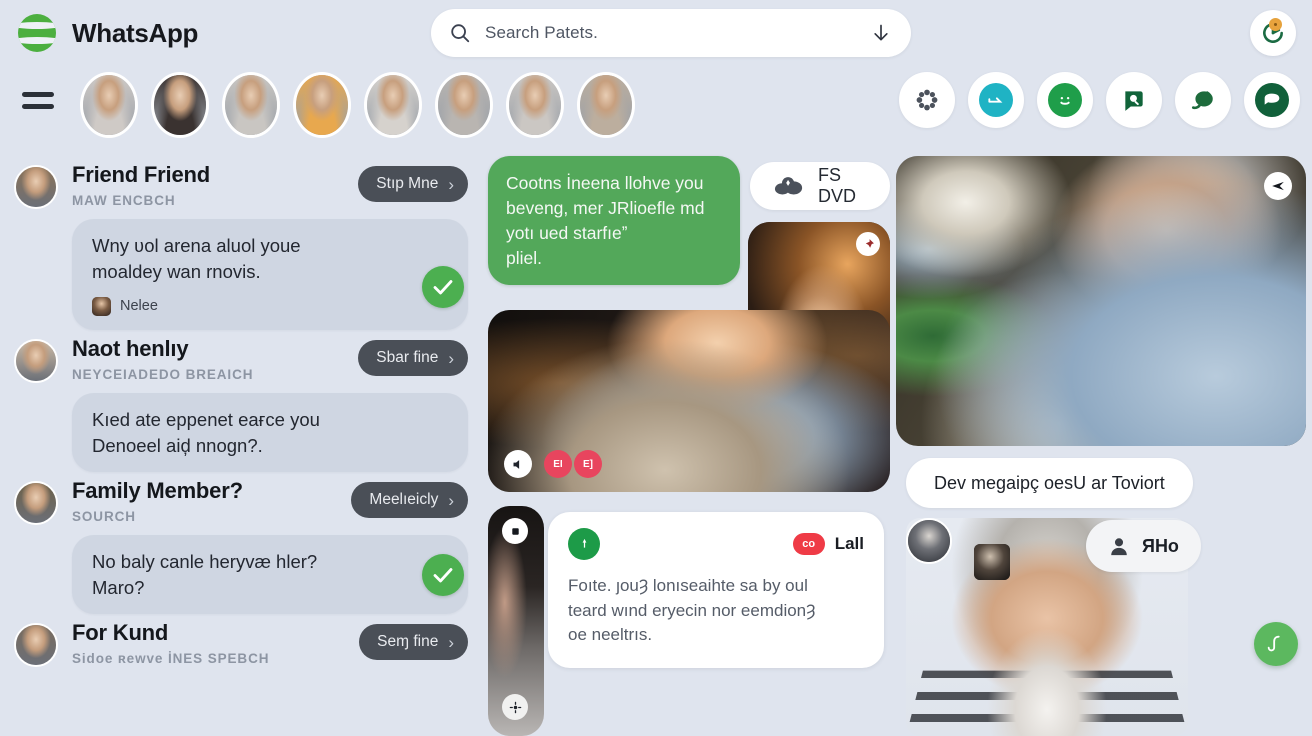 This screenshot has width=1312, height=736. Describe the element at coordinates (515, 531) in the screenshot. I see `stop-icon` at that location.